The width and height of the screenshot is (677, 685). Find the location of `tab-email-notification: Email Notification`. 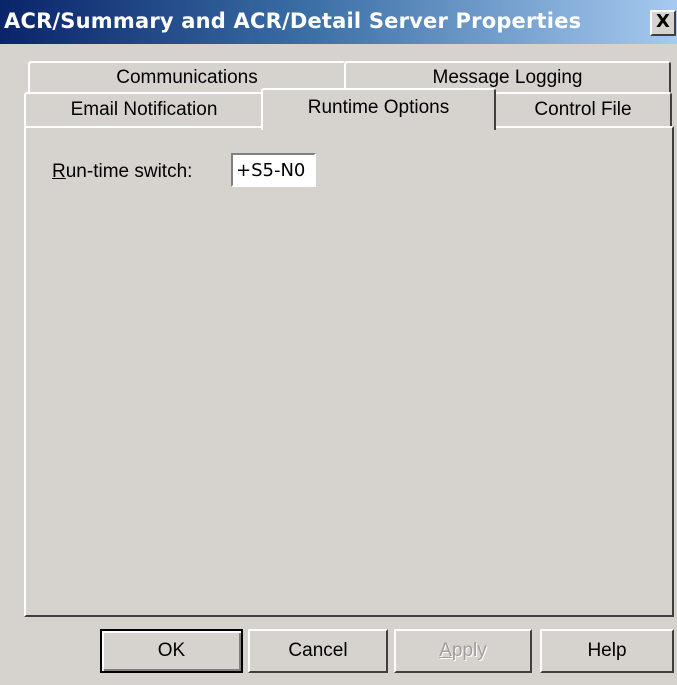

tab-email-notification: Email Notification is located at coordinates (144, 109).